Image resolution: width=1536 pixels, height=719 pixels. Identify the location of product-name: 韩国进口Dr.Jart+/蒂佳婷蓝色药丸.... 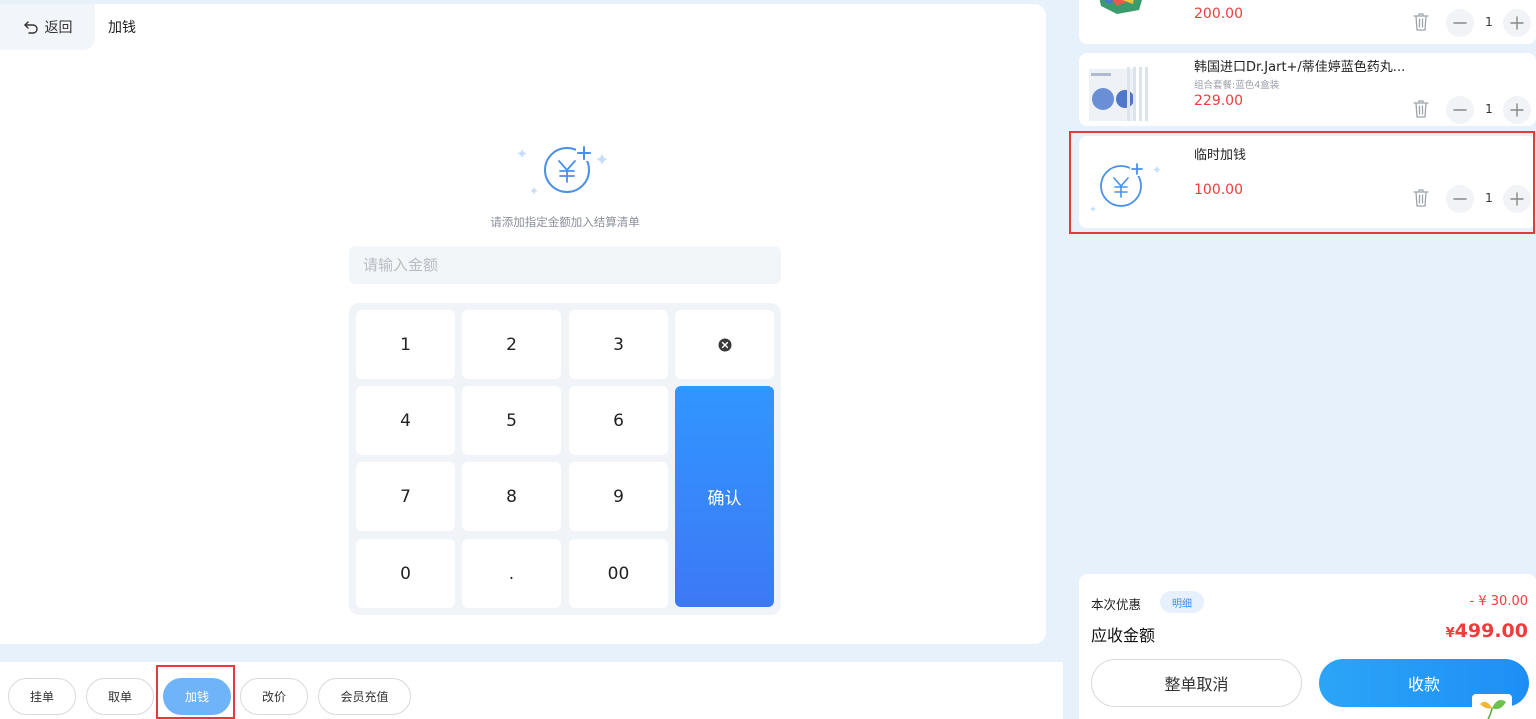
(1300, 67).